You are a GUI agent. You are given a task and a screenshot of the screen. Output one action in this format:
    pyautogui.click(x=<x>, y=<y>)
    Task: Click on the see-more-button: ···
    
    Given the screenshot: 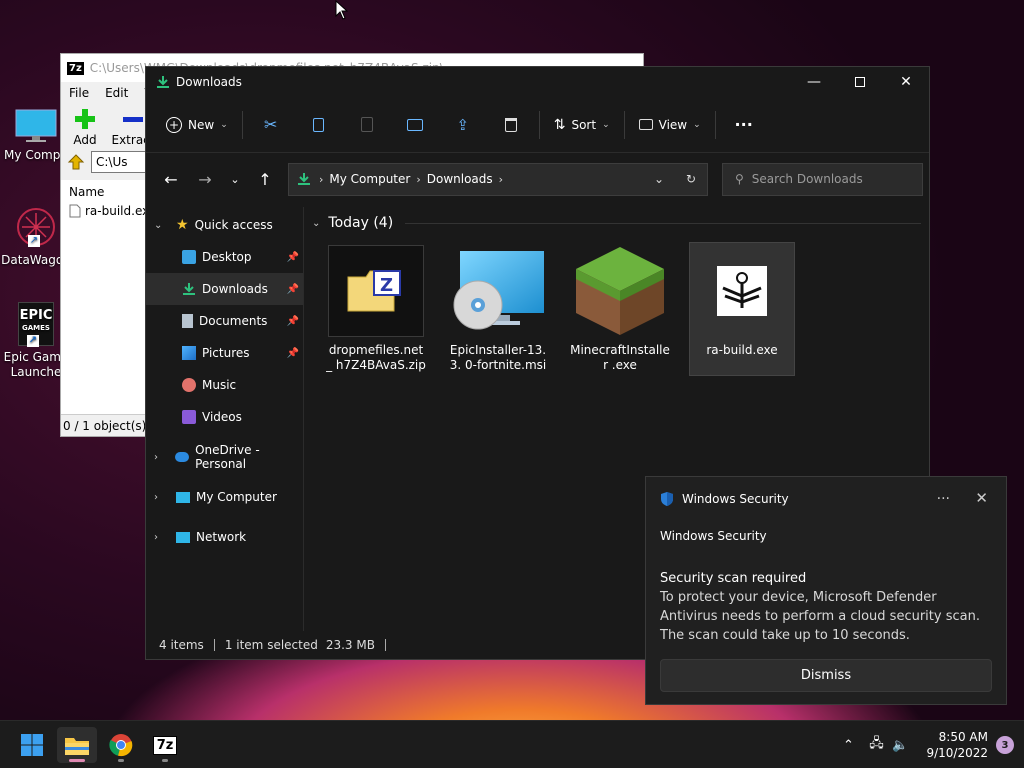 What is the action you would take?
    pyautogui.click(x=744, y=125)
    